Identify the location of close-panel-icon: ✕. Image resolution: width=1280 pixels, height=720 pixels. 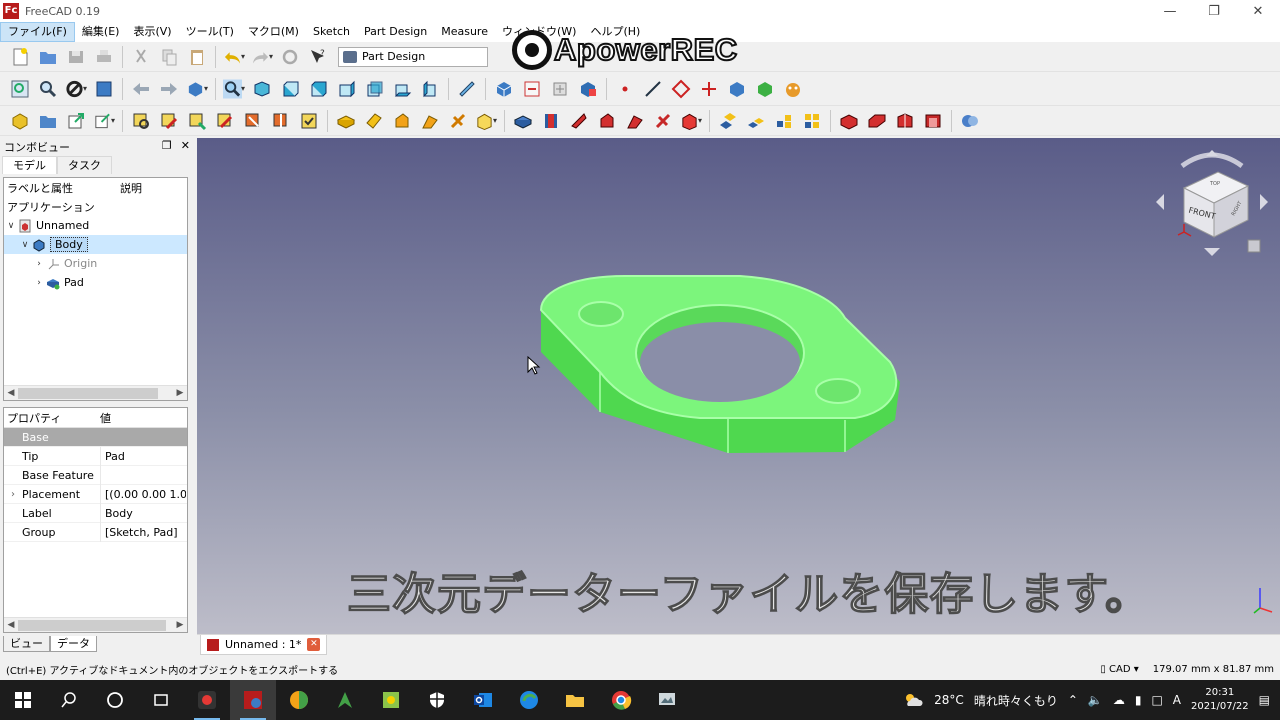
(185, 145).